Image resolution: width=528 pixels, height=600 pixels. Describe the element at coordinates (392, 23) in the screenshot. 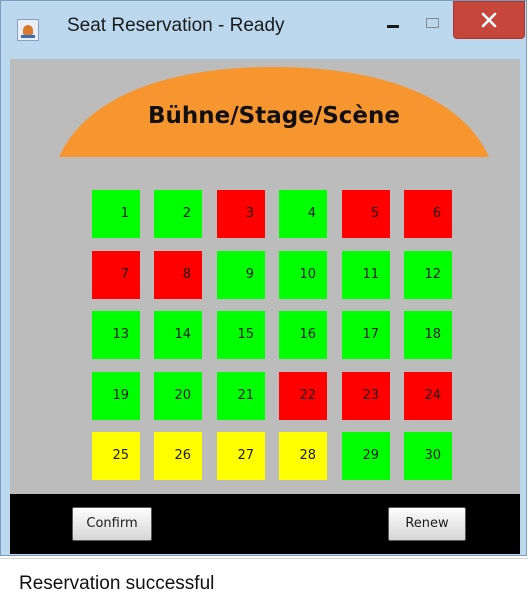

I see `minimize-icon` at that location.